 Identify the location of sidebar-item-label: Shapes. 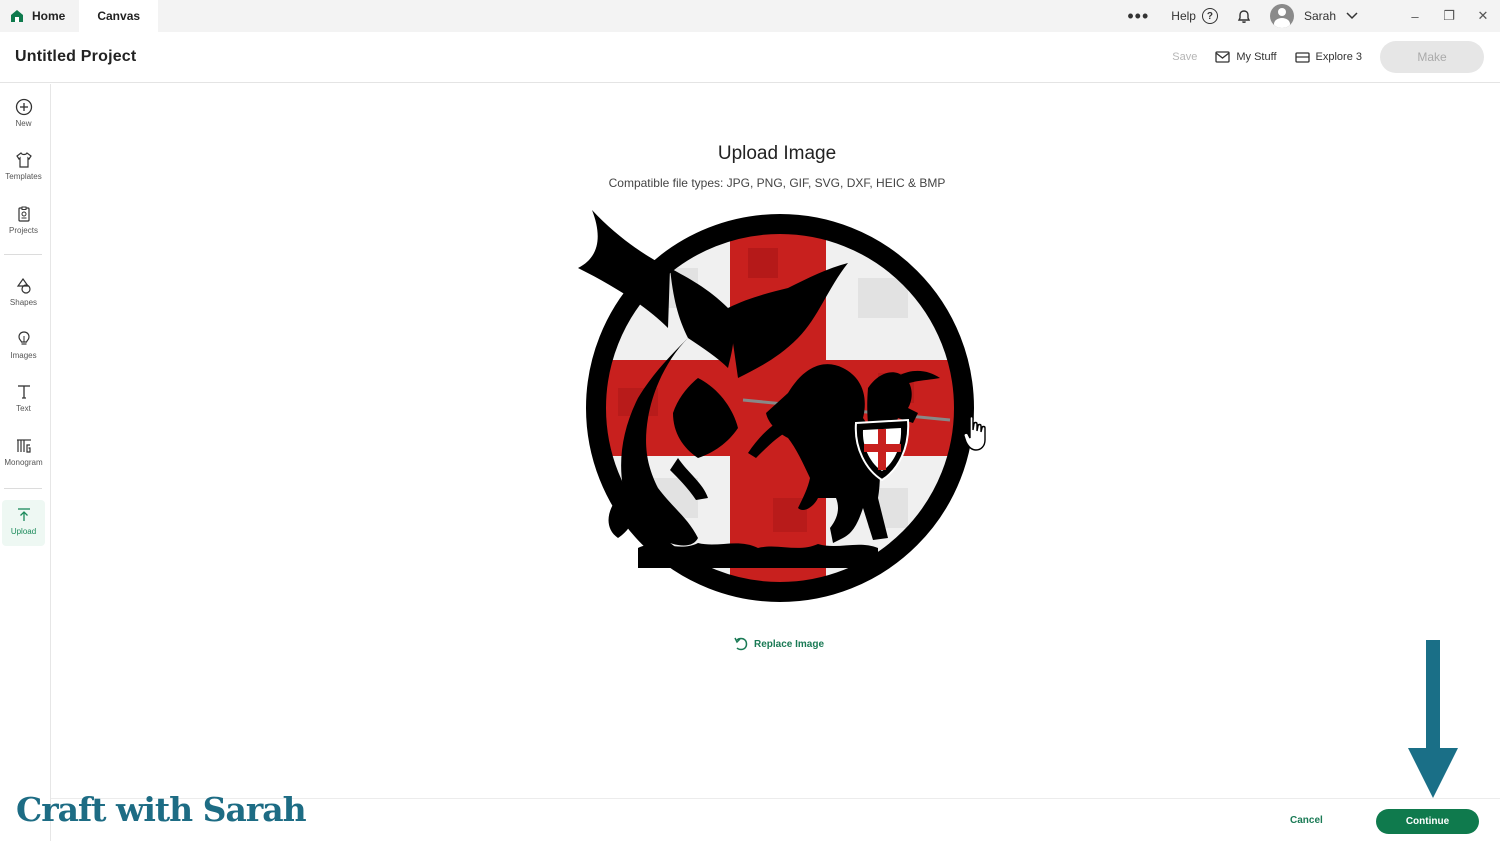
(23, 302).